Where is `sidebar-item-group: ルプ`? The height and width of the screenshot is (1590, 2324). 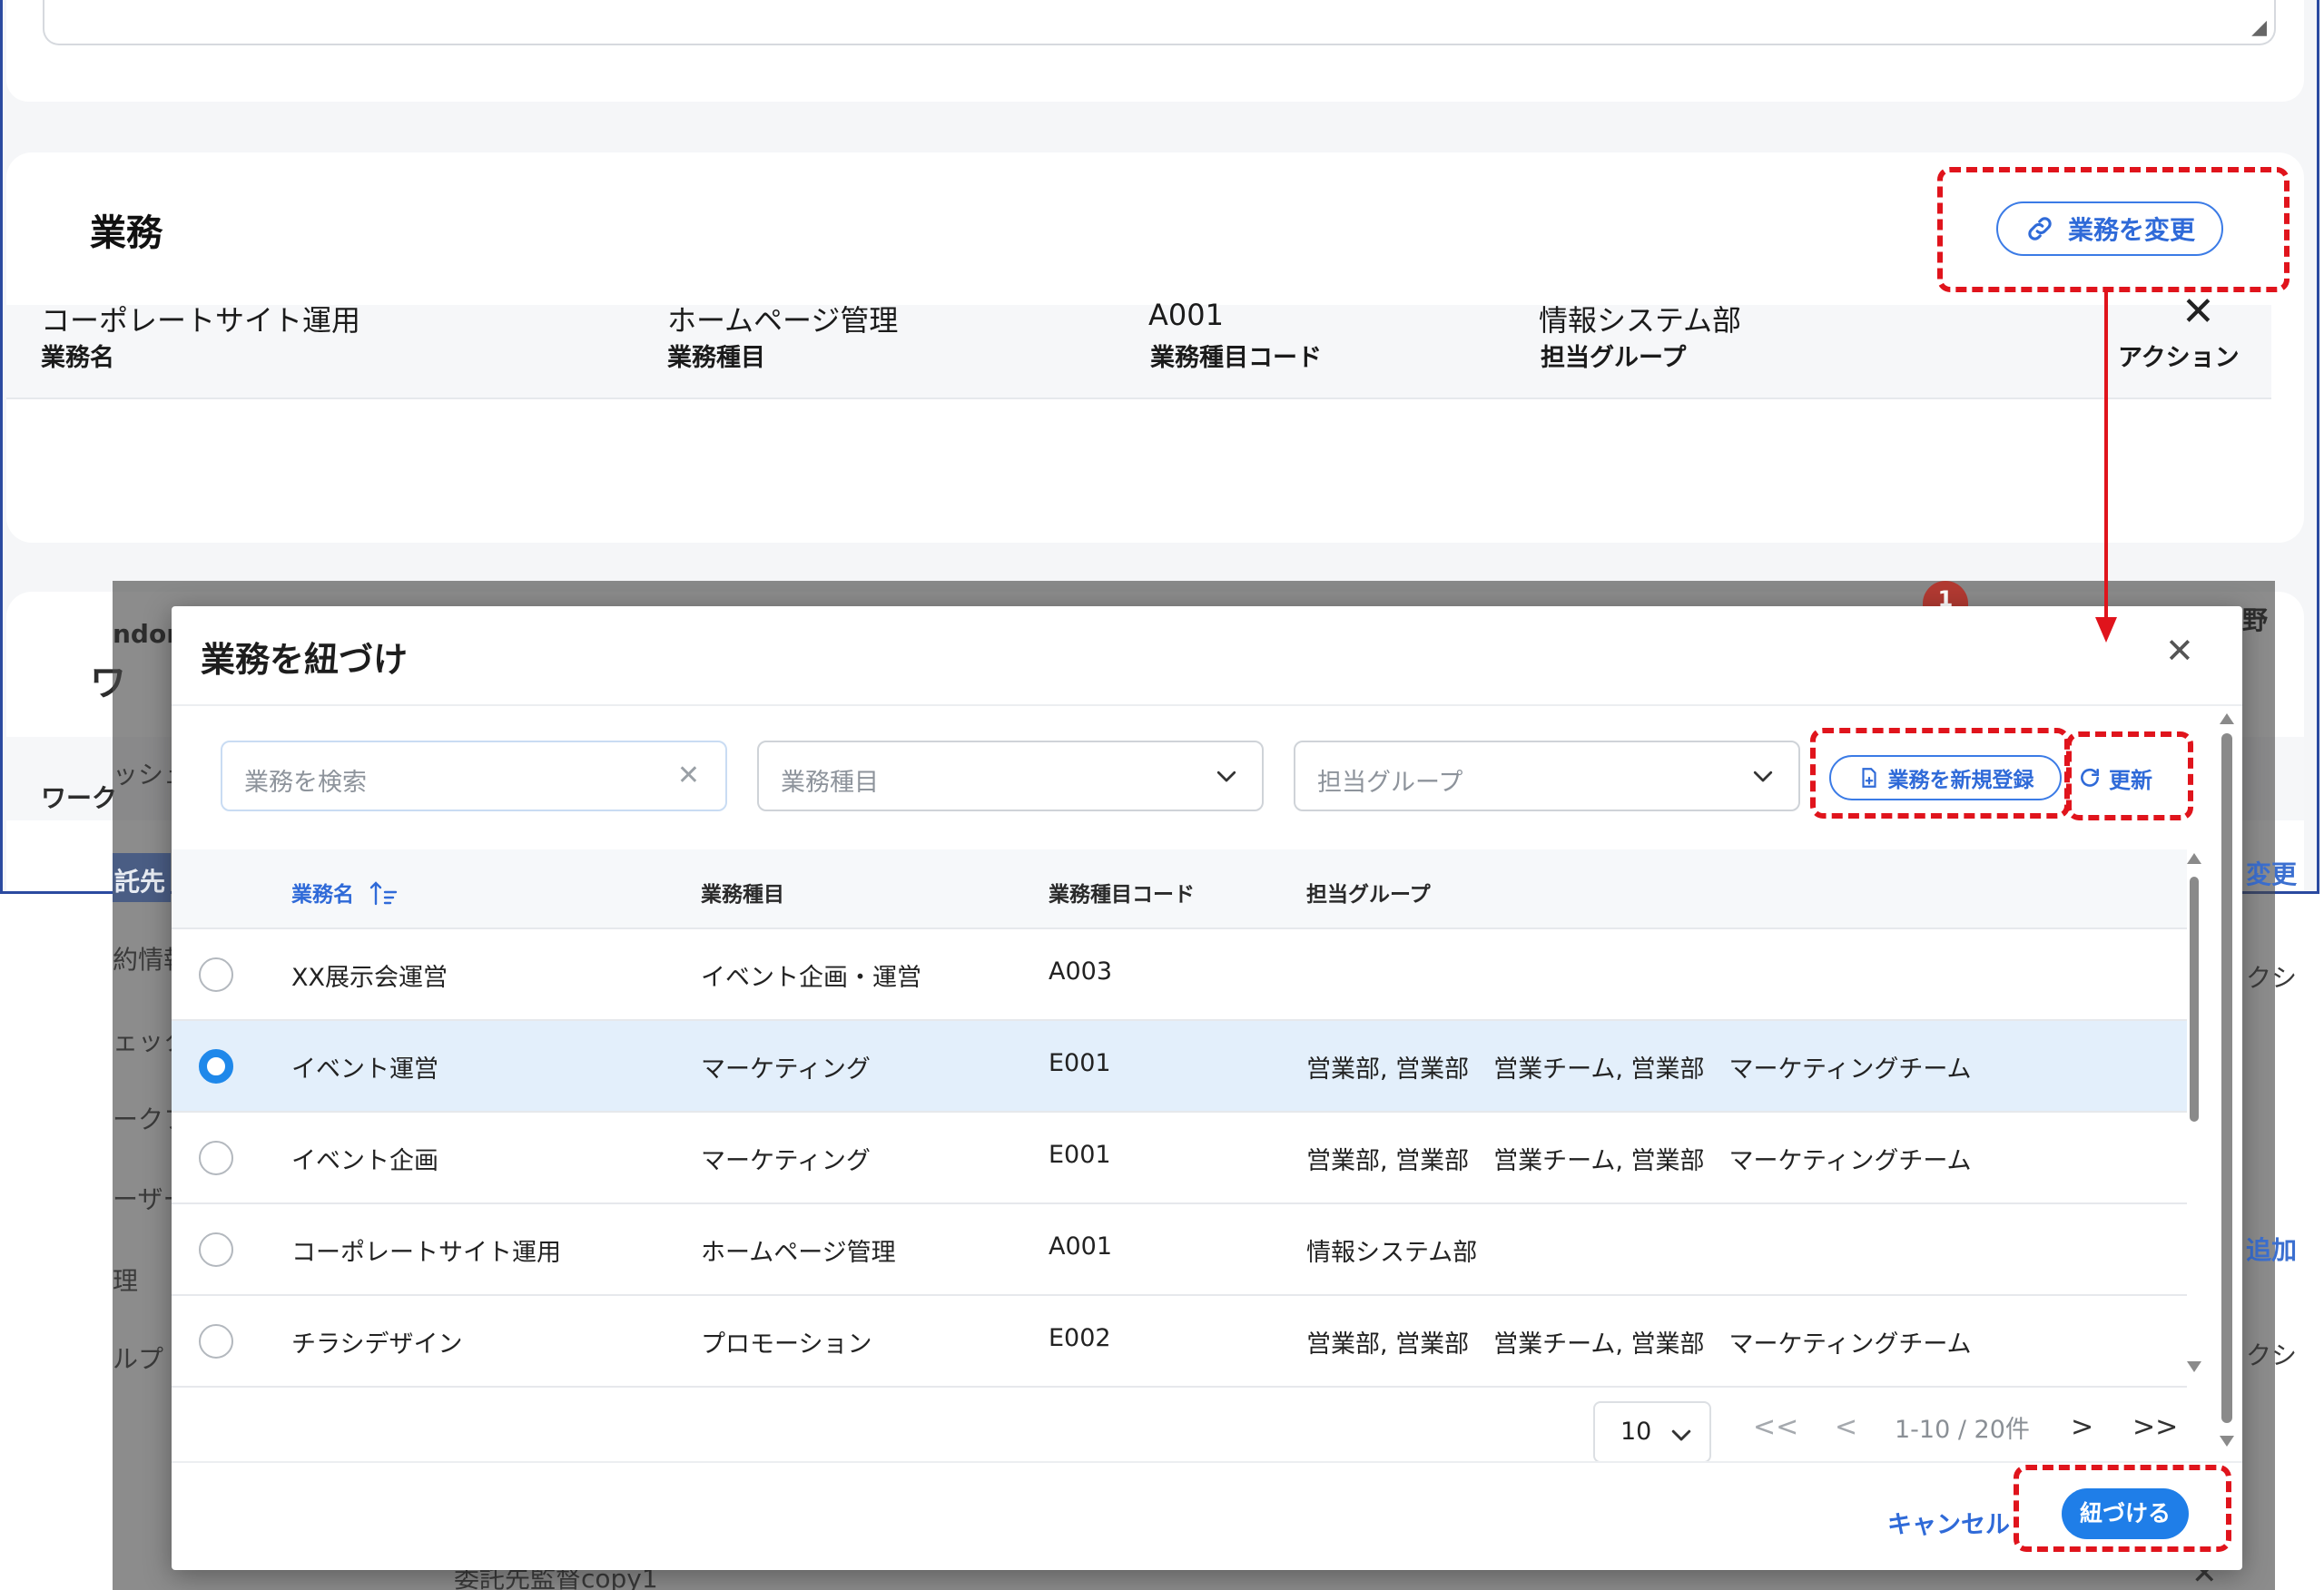
sidebar-item-group: ルプ is located at coordinates (138, 1358).